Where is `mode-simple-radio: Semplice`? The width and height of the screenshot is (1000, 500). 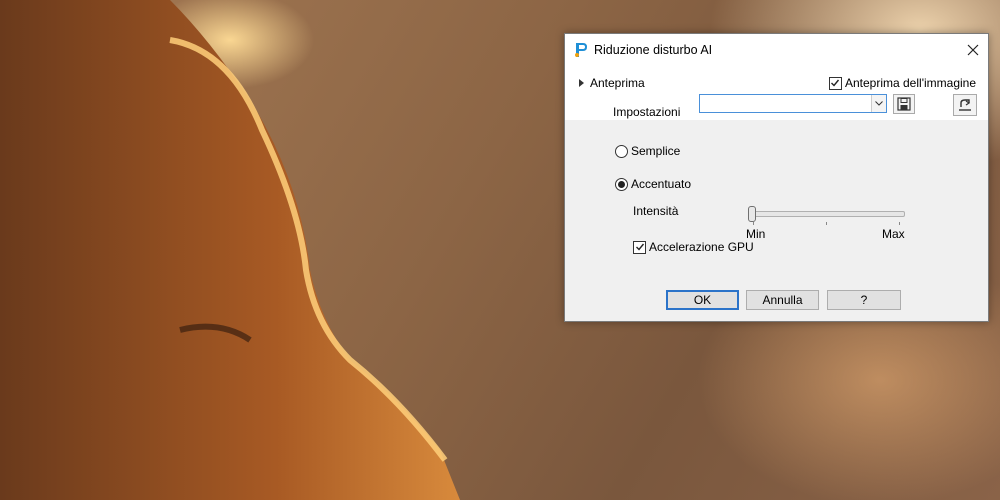
mode-simple-radio: Semplice is located at coordinates (647, 151).